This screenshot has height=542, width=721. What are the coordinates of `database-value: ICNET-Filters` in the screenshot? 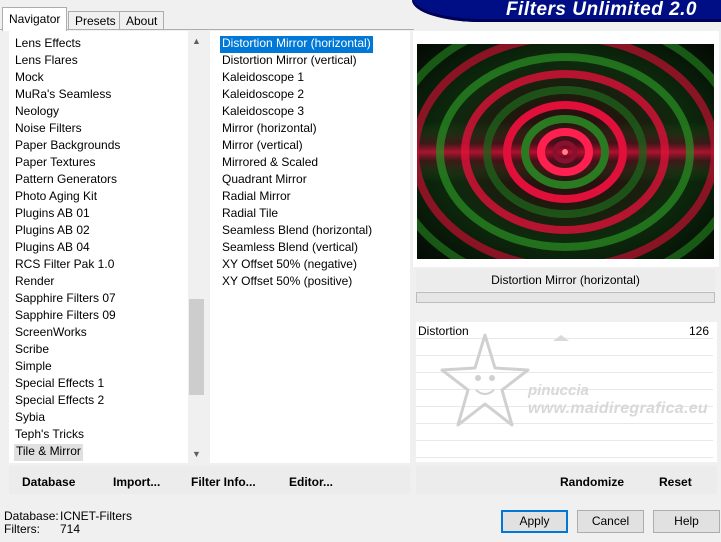 It's located at (96, 516).